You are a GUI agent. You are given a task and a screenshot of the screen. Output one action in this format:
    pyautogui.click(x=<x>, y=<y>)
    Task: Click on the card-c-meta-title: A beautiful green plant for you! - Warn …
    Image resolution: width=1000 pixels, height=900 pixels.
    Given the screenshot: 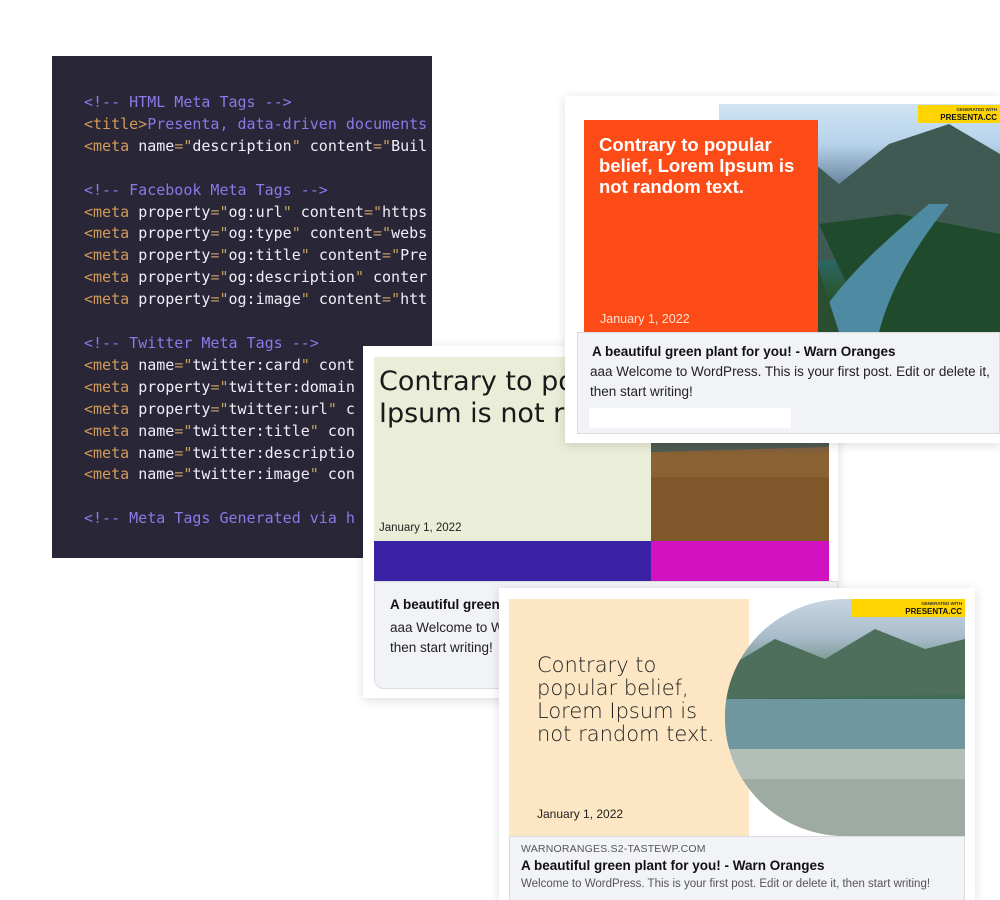 What is the action you would take?
    pyautogui.click(x=673, y=865)
    